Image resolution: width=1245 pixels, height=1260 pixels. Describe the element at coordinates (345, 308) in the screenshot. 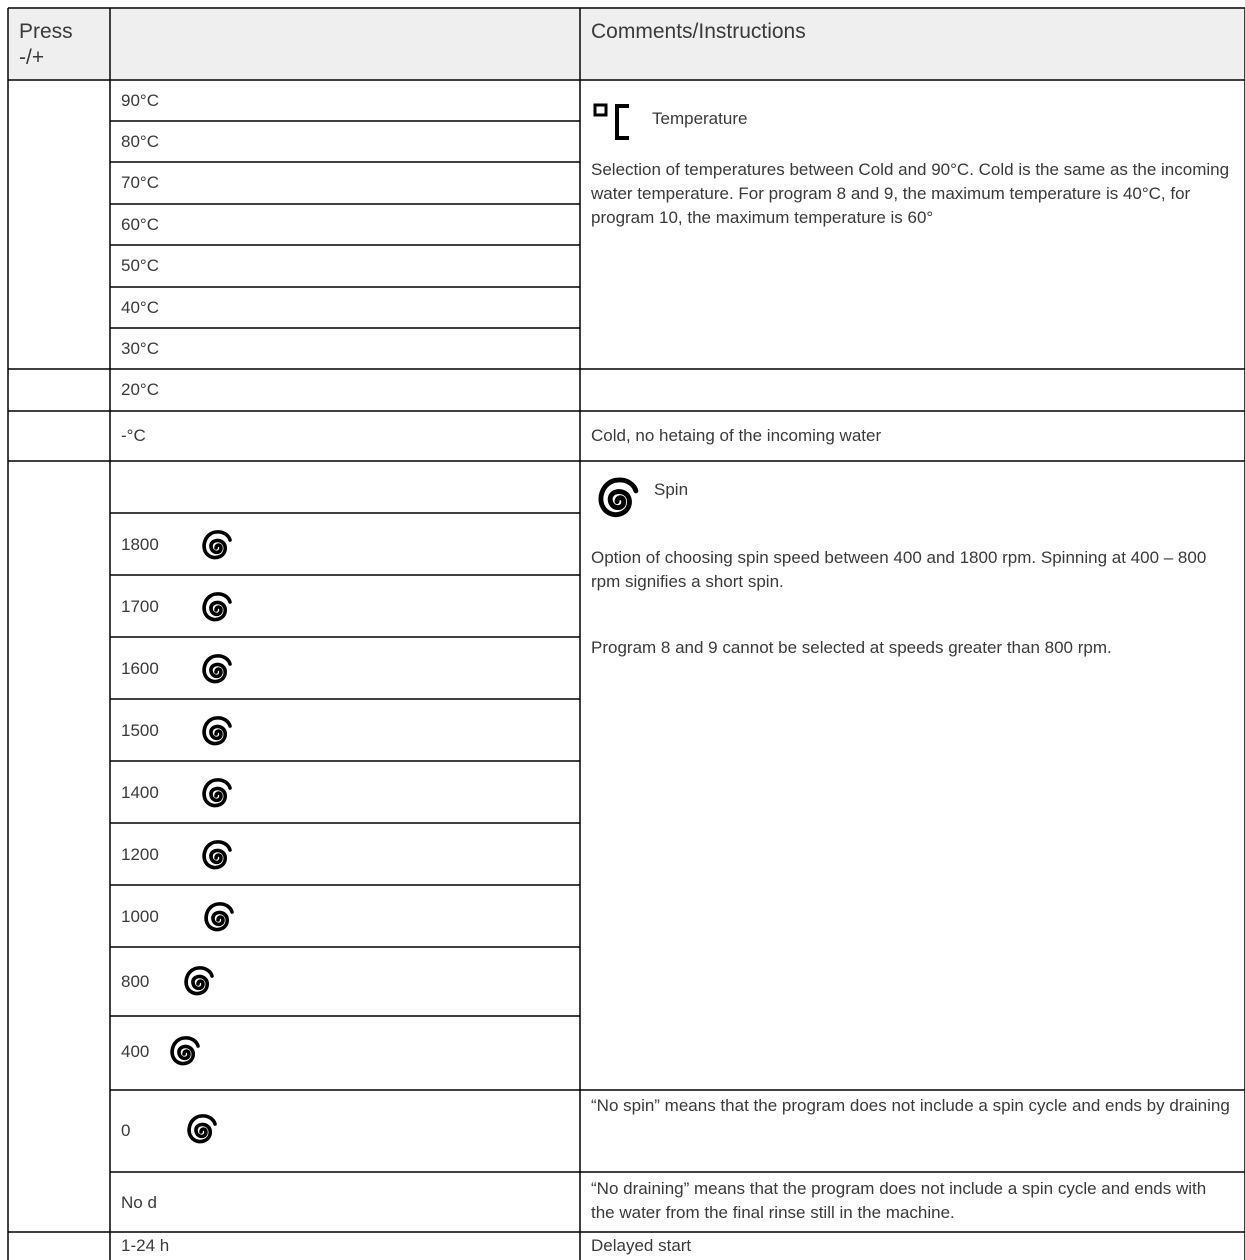

I see `temp-40: 40°C` at that location.